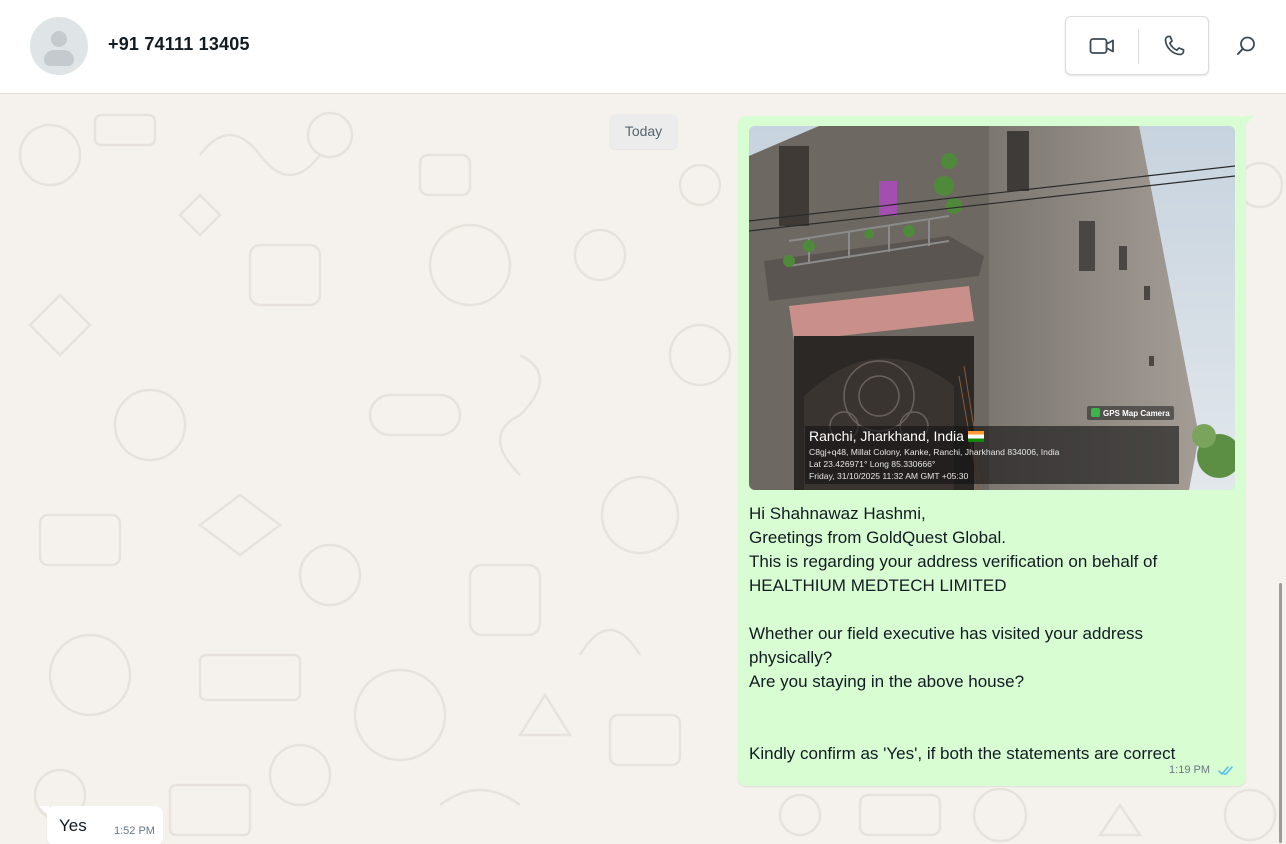 The width and height of the screenshot is (1286, 844). I want to click on search-button, so click(1246, 46).